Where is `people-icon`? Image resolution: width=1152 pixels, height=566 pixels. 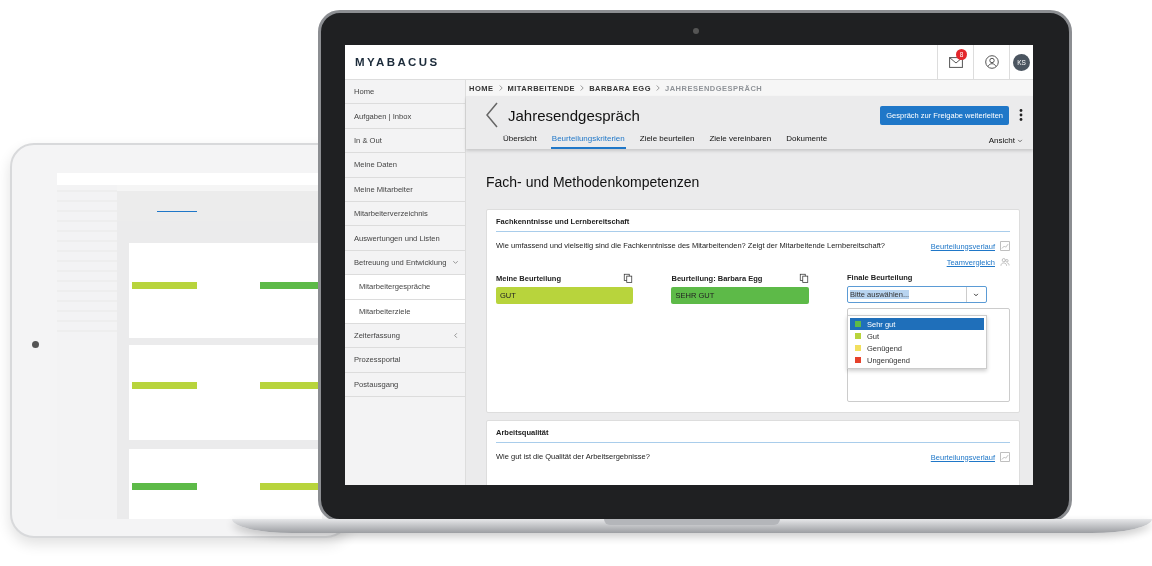
people-icon is located at coordinates (1005, 262).